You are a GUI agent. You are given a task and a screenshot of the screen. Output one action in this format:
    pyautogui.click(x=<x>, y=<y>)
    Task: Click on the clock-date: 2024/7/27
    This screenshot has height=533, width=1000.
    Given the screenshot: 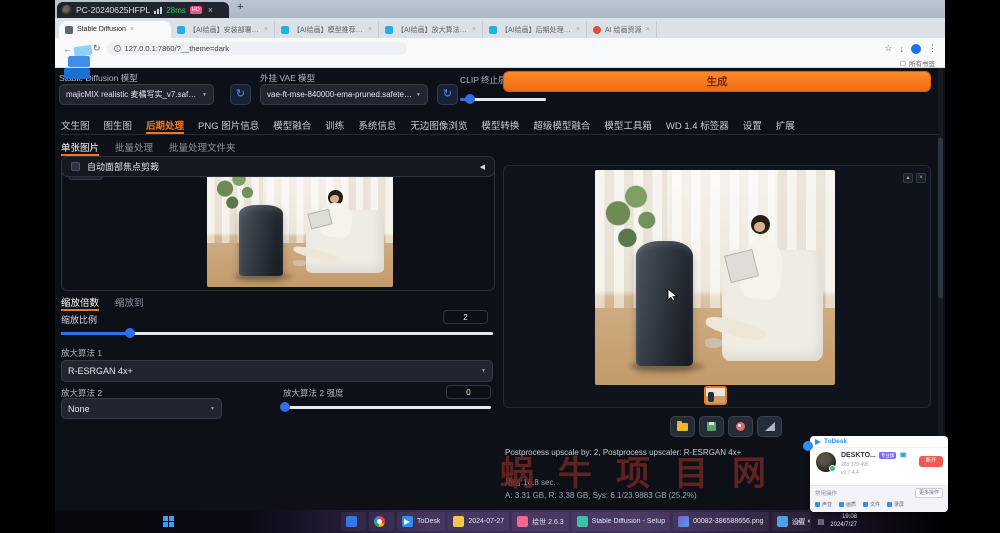 What is the action you would take?
    pyautogui.click(x=843, y=524)
    